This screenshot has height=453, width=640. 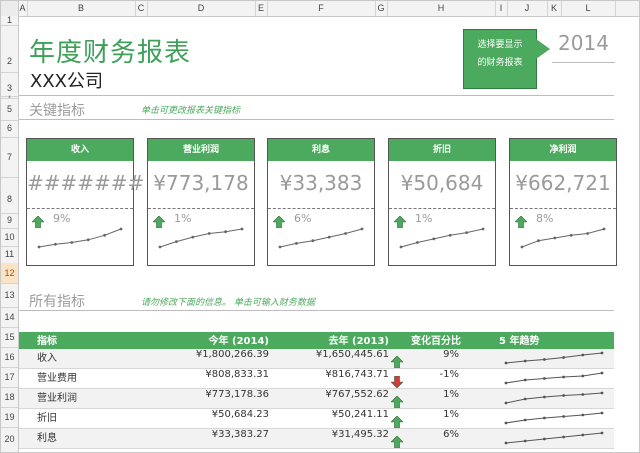 I want to click on metric-card: 收入 ####### 9%, so click(x=85, y=202).